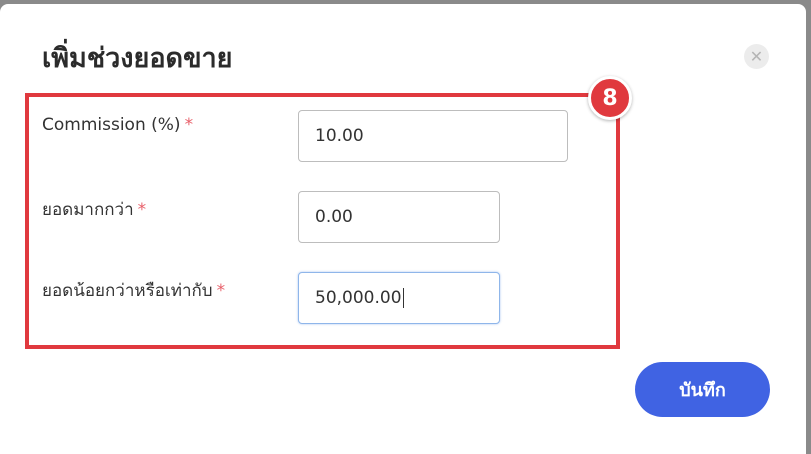 This screenshot has width=811, height=454. What do you see at coordinates (334, 217) in the screenshot?
I see `min-amount-value: 0.00` at bounding box center [334, 217].